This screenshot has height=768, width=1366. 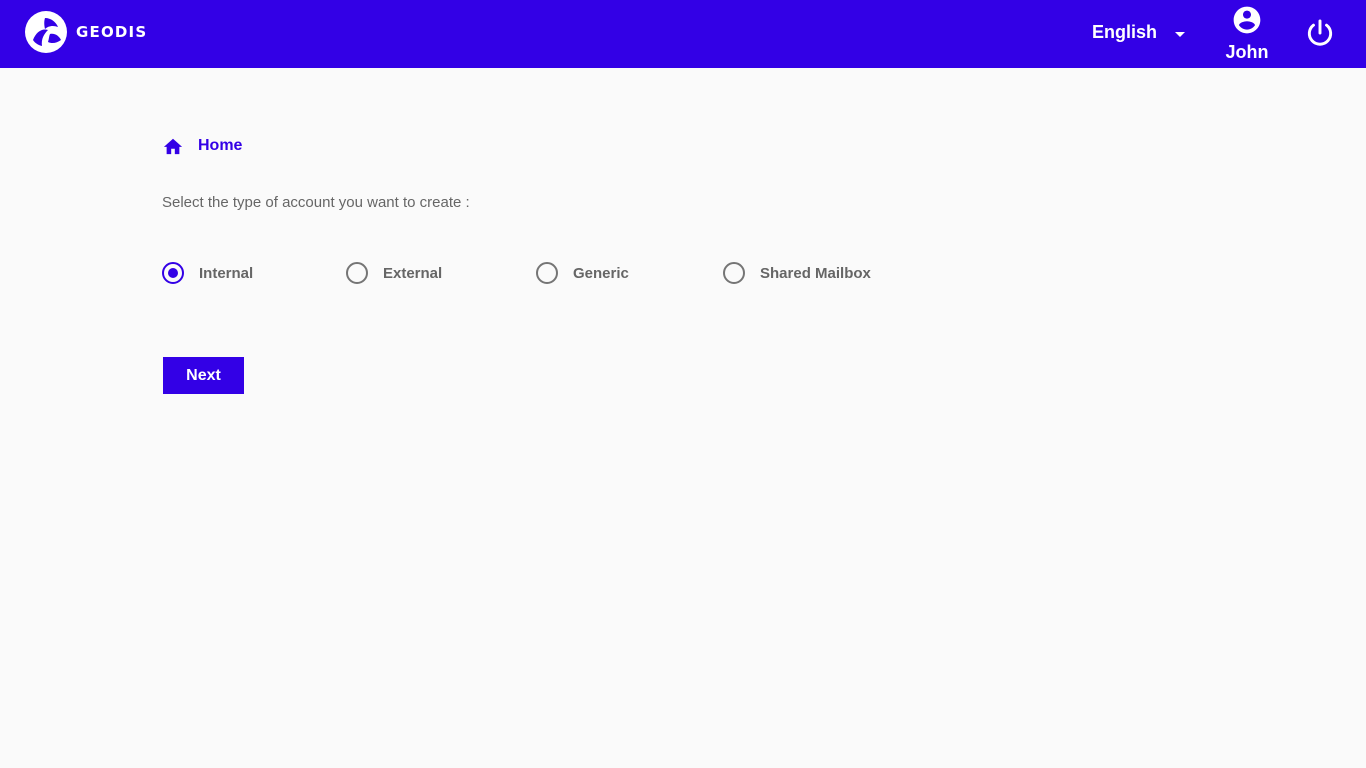 What do you see at coordinates (1180, 34) in the screenshot?
I see `caret-down-icon` at bounding box center [1180, 34].